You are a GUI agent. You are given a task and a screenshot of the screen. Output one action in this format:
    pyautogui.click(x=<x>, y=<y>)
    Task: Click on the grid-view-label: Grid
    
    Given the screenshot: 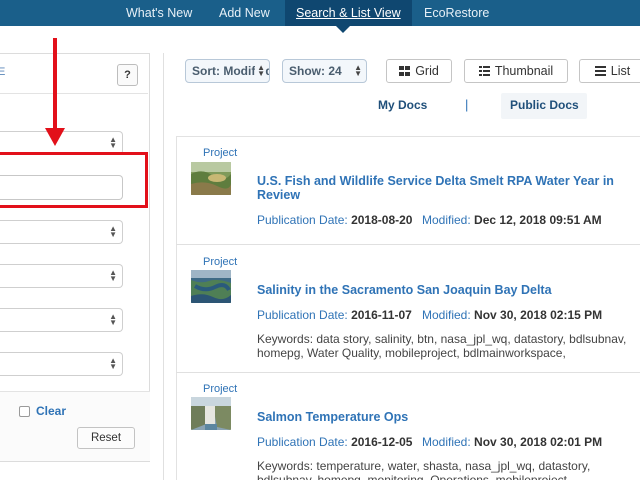 What is the action you would take?
    pyautogui.click(x=427, y=71)
    